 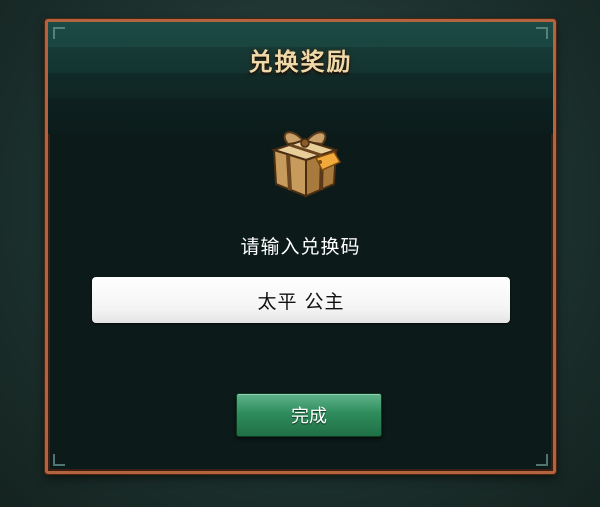 I want to click on redeem-prompt: 请输入兑换码, so click(x=300, y=247).